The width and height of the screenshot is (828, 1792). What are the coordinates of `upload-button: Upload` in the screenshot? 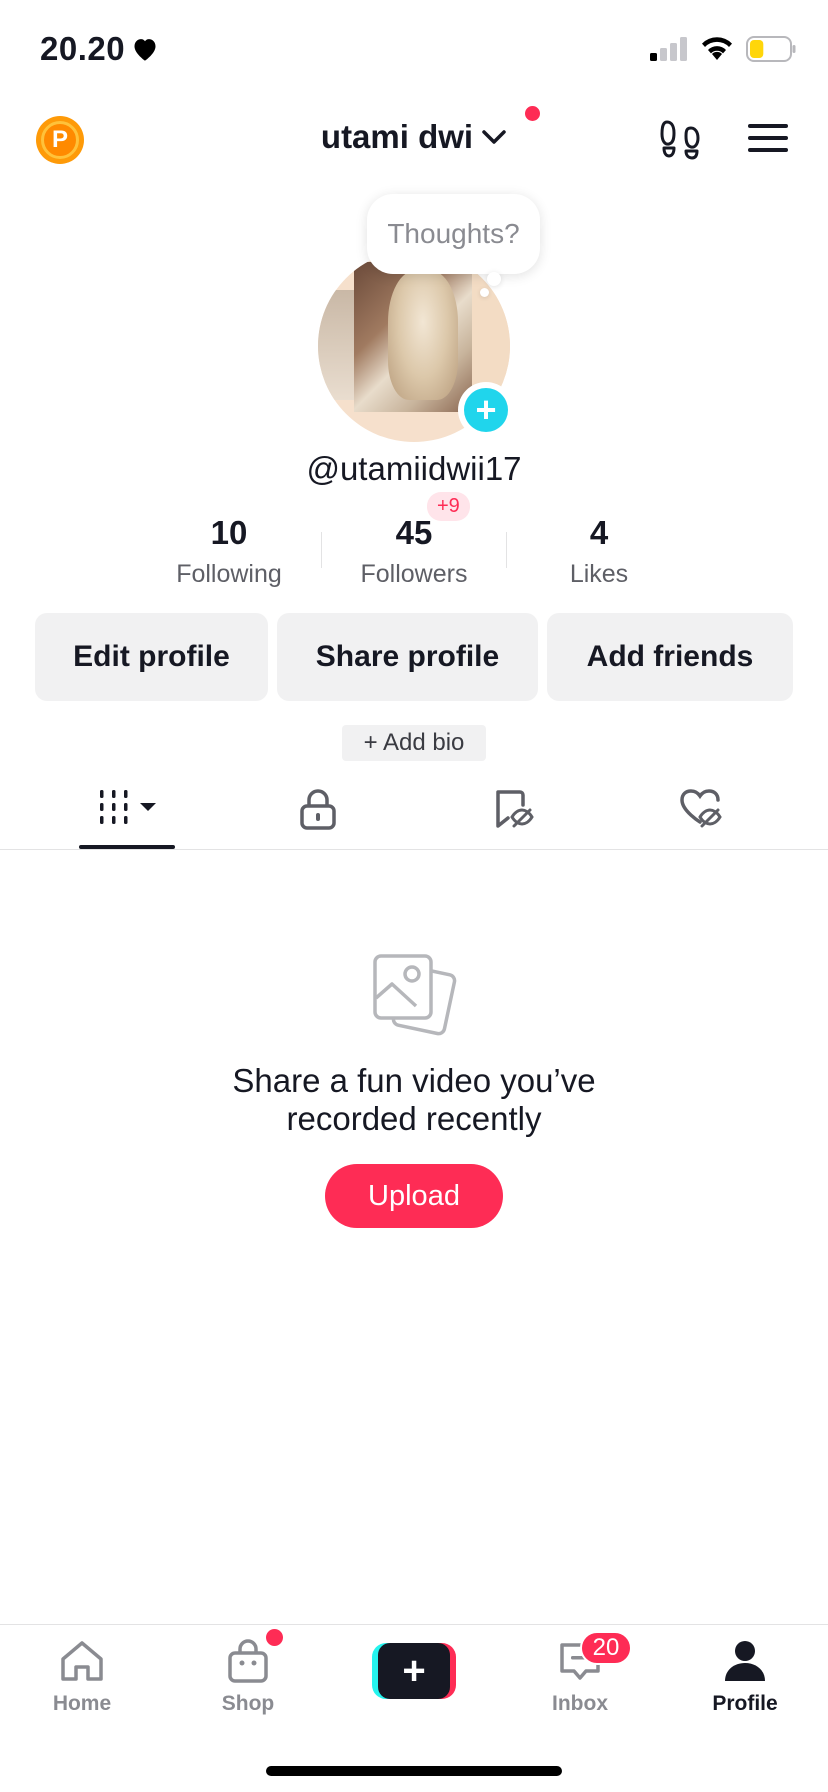 It's located at (414, 1196).